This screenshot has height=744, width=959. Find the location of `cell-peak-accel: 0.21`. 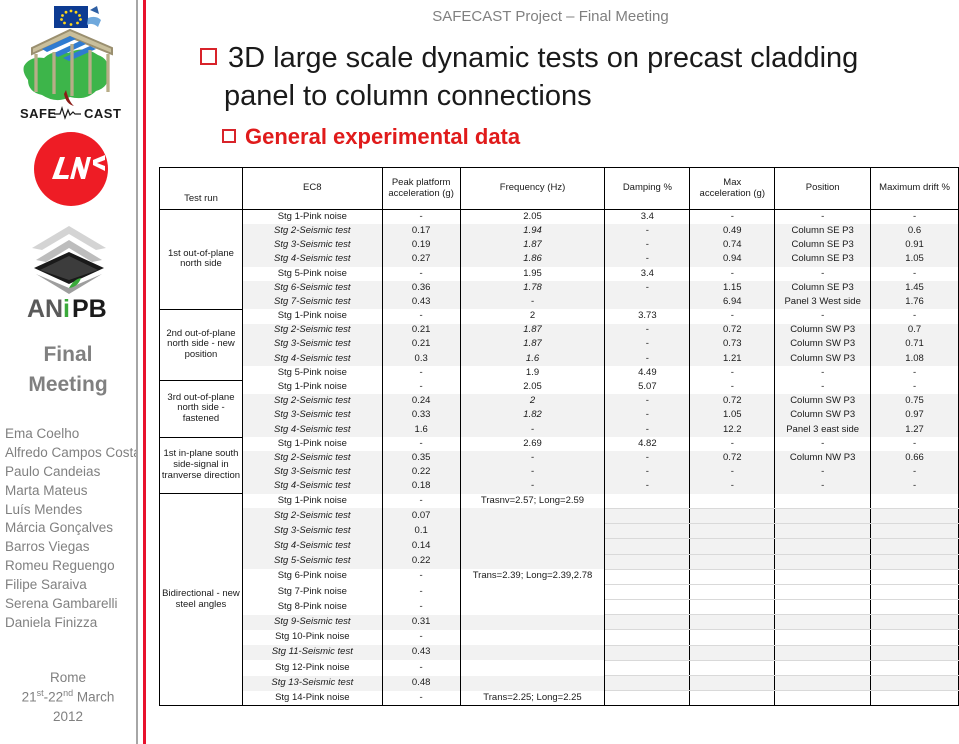

cell-peak-accel: 0.21 is located at coordinates (421, 330).